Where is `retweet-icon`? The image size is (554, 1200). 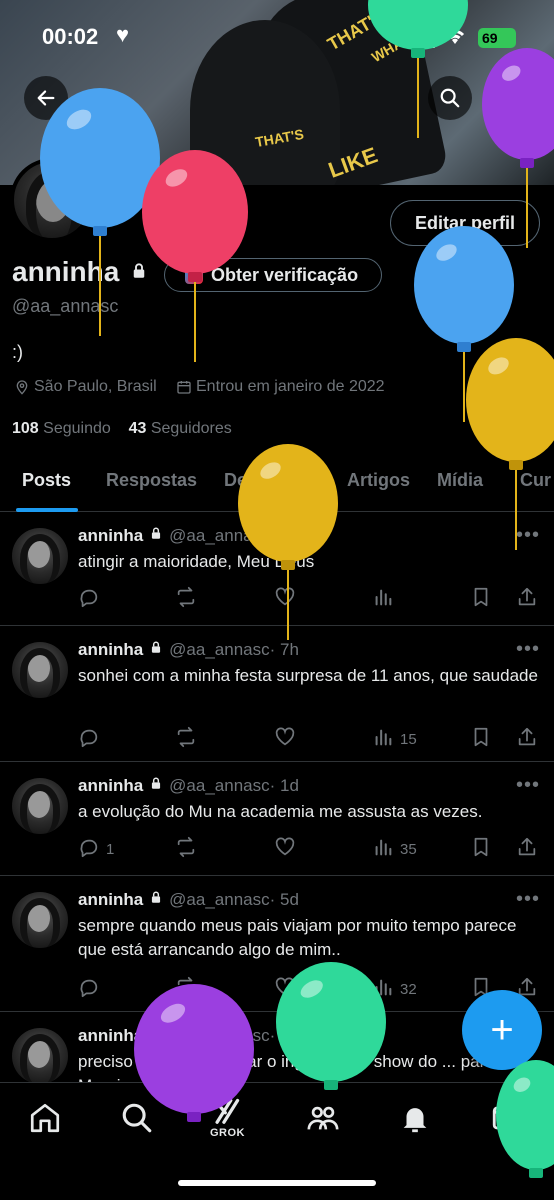
retweet-icon is located at coordinates (189, 849).